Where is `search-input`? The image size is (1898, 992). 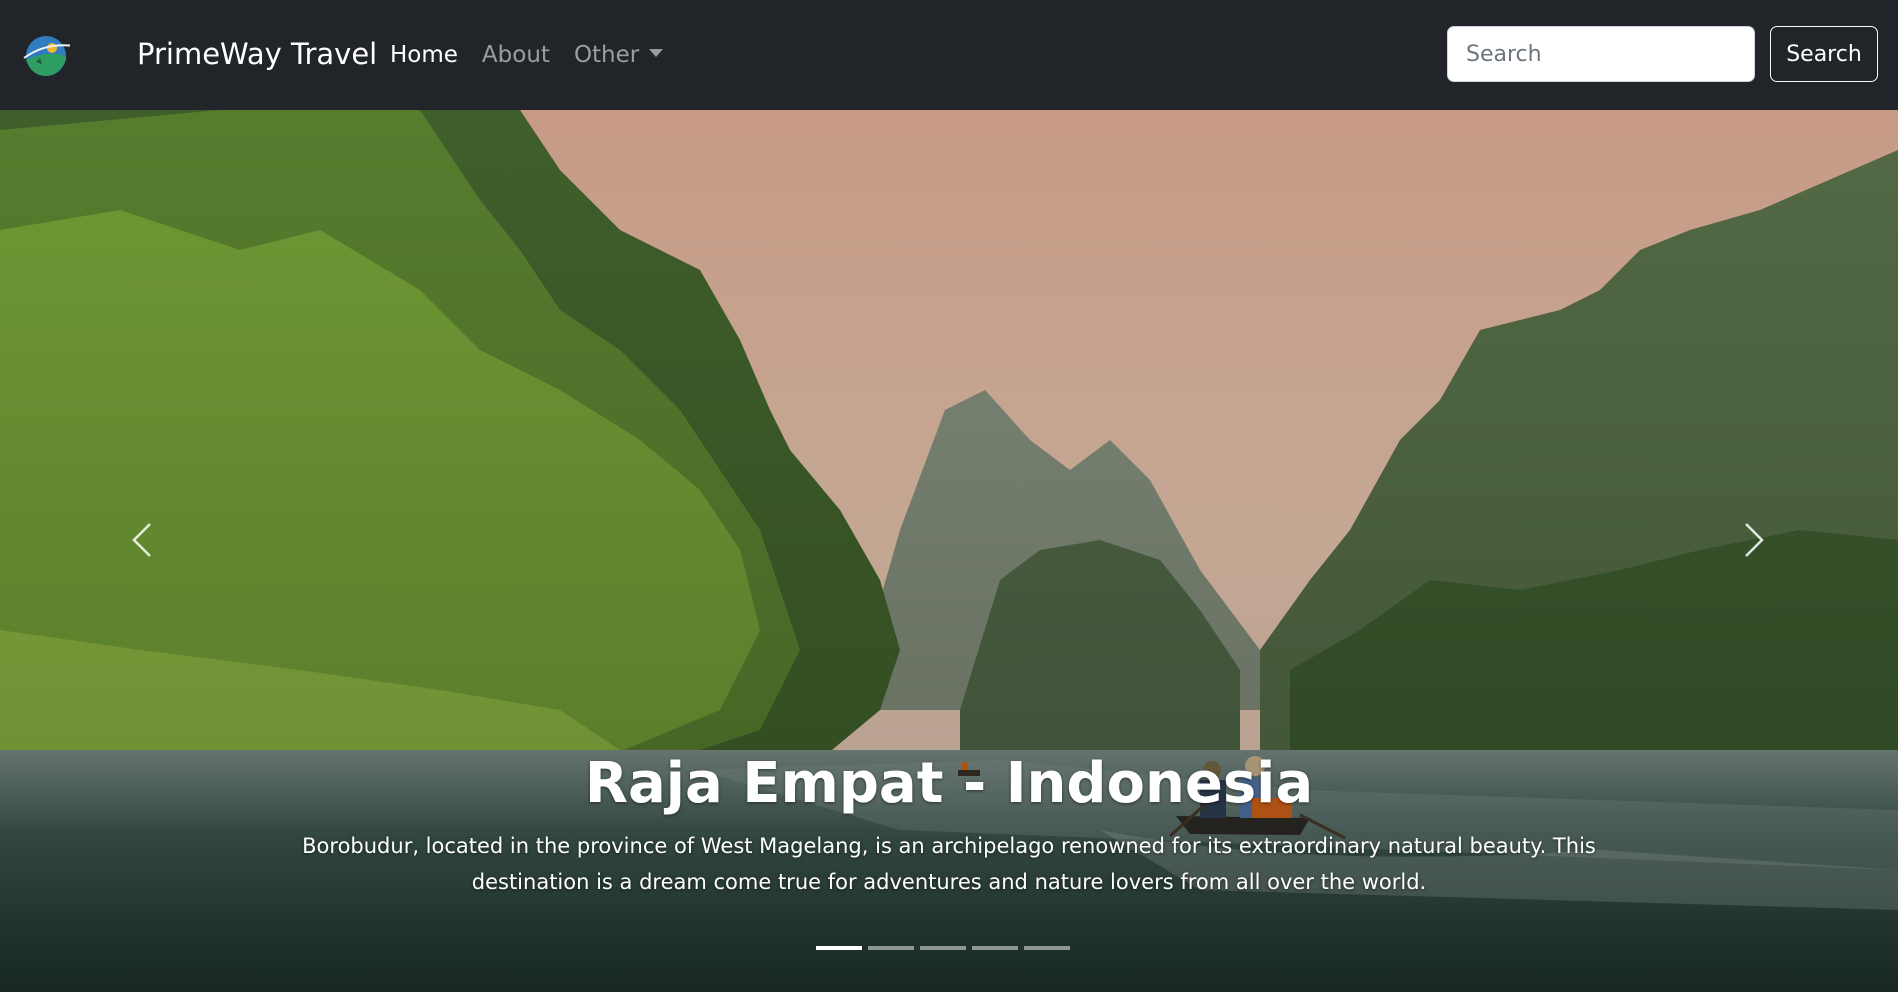
search-input is located at coordinates (1601, 54).